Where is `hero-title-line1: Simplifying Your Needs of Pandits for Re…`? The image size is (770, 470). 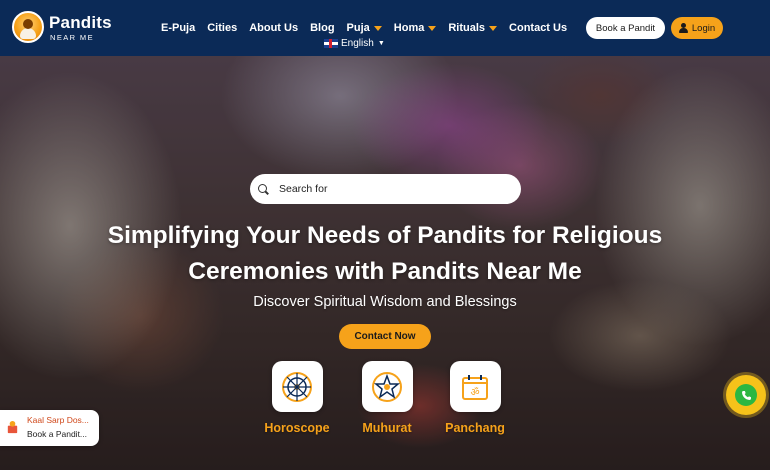 hero-title-line1: Simplifying Your Needs of Pandits for Re… is located at coordinates (385, 235).